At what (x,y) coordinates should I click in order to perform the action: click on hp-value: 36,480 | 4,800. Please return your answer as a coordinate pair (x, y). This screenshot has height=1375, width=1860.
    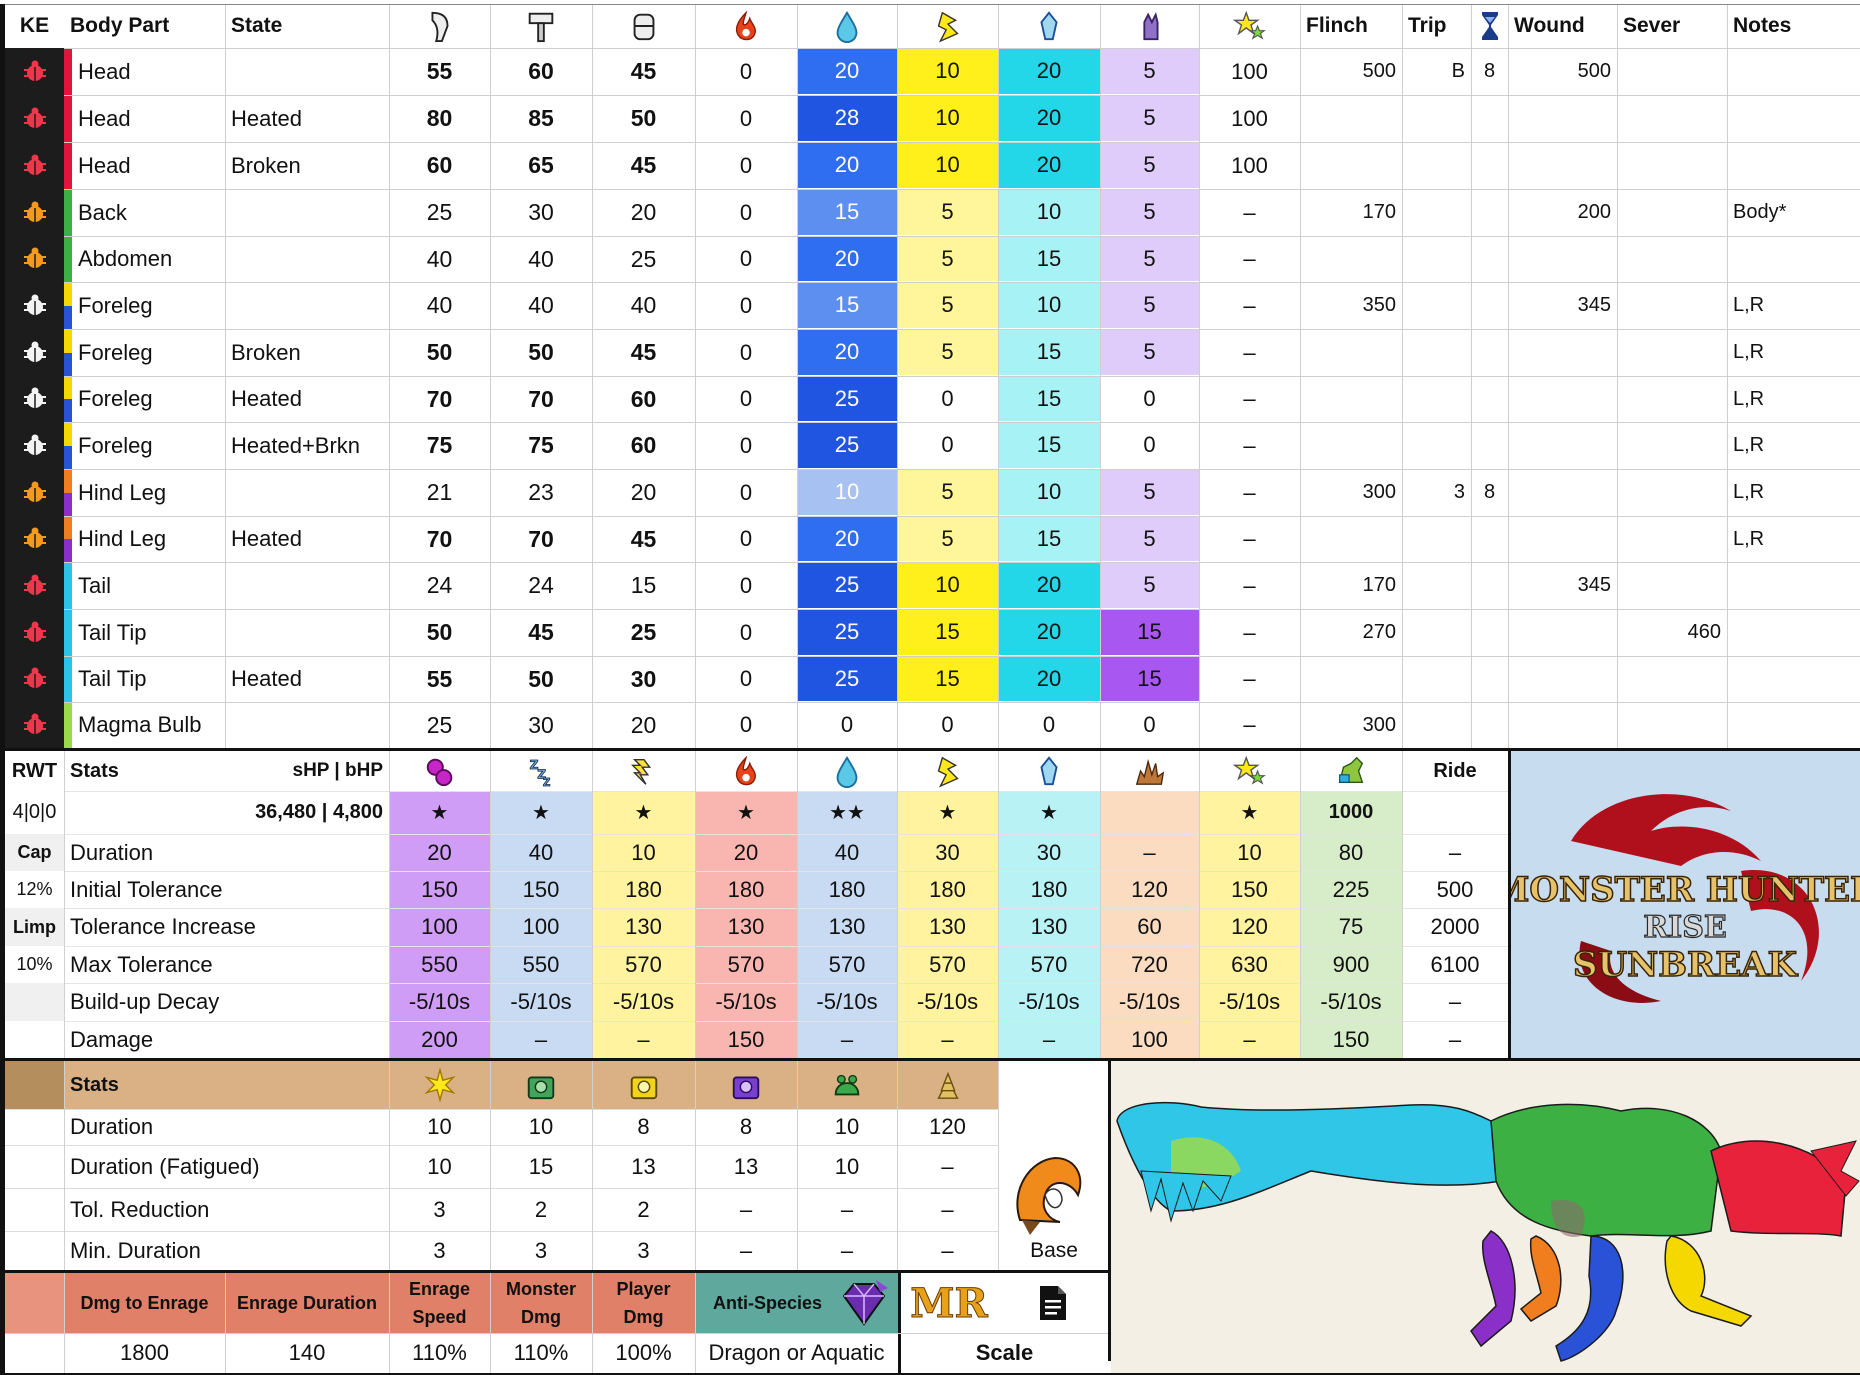
    Looking at the image, I should click on (319, 812).